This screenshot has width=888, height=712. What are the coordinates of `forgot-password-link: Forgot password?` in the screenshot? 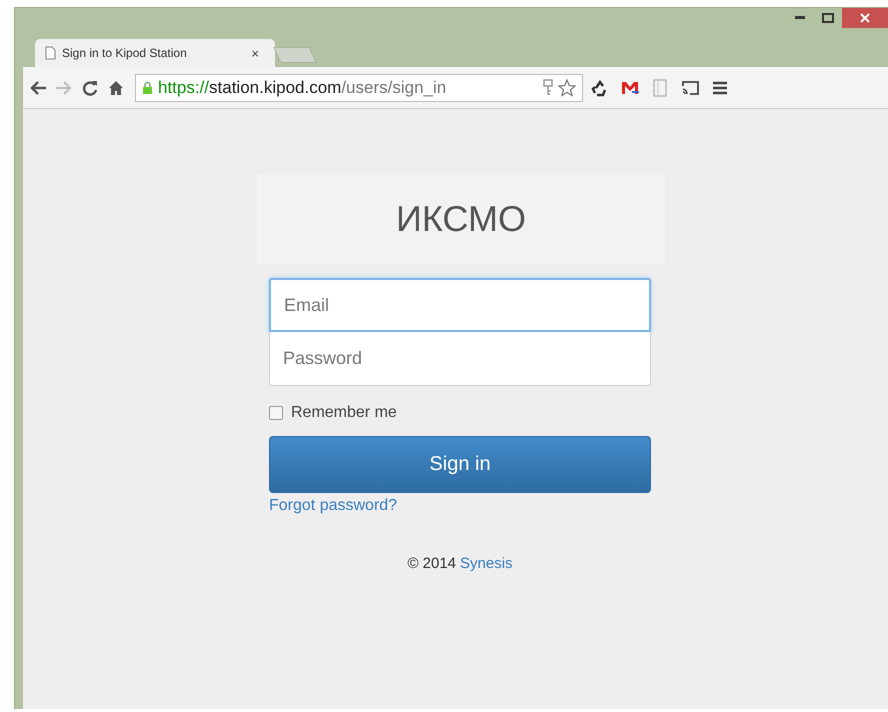 It's located at (333, 506).